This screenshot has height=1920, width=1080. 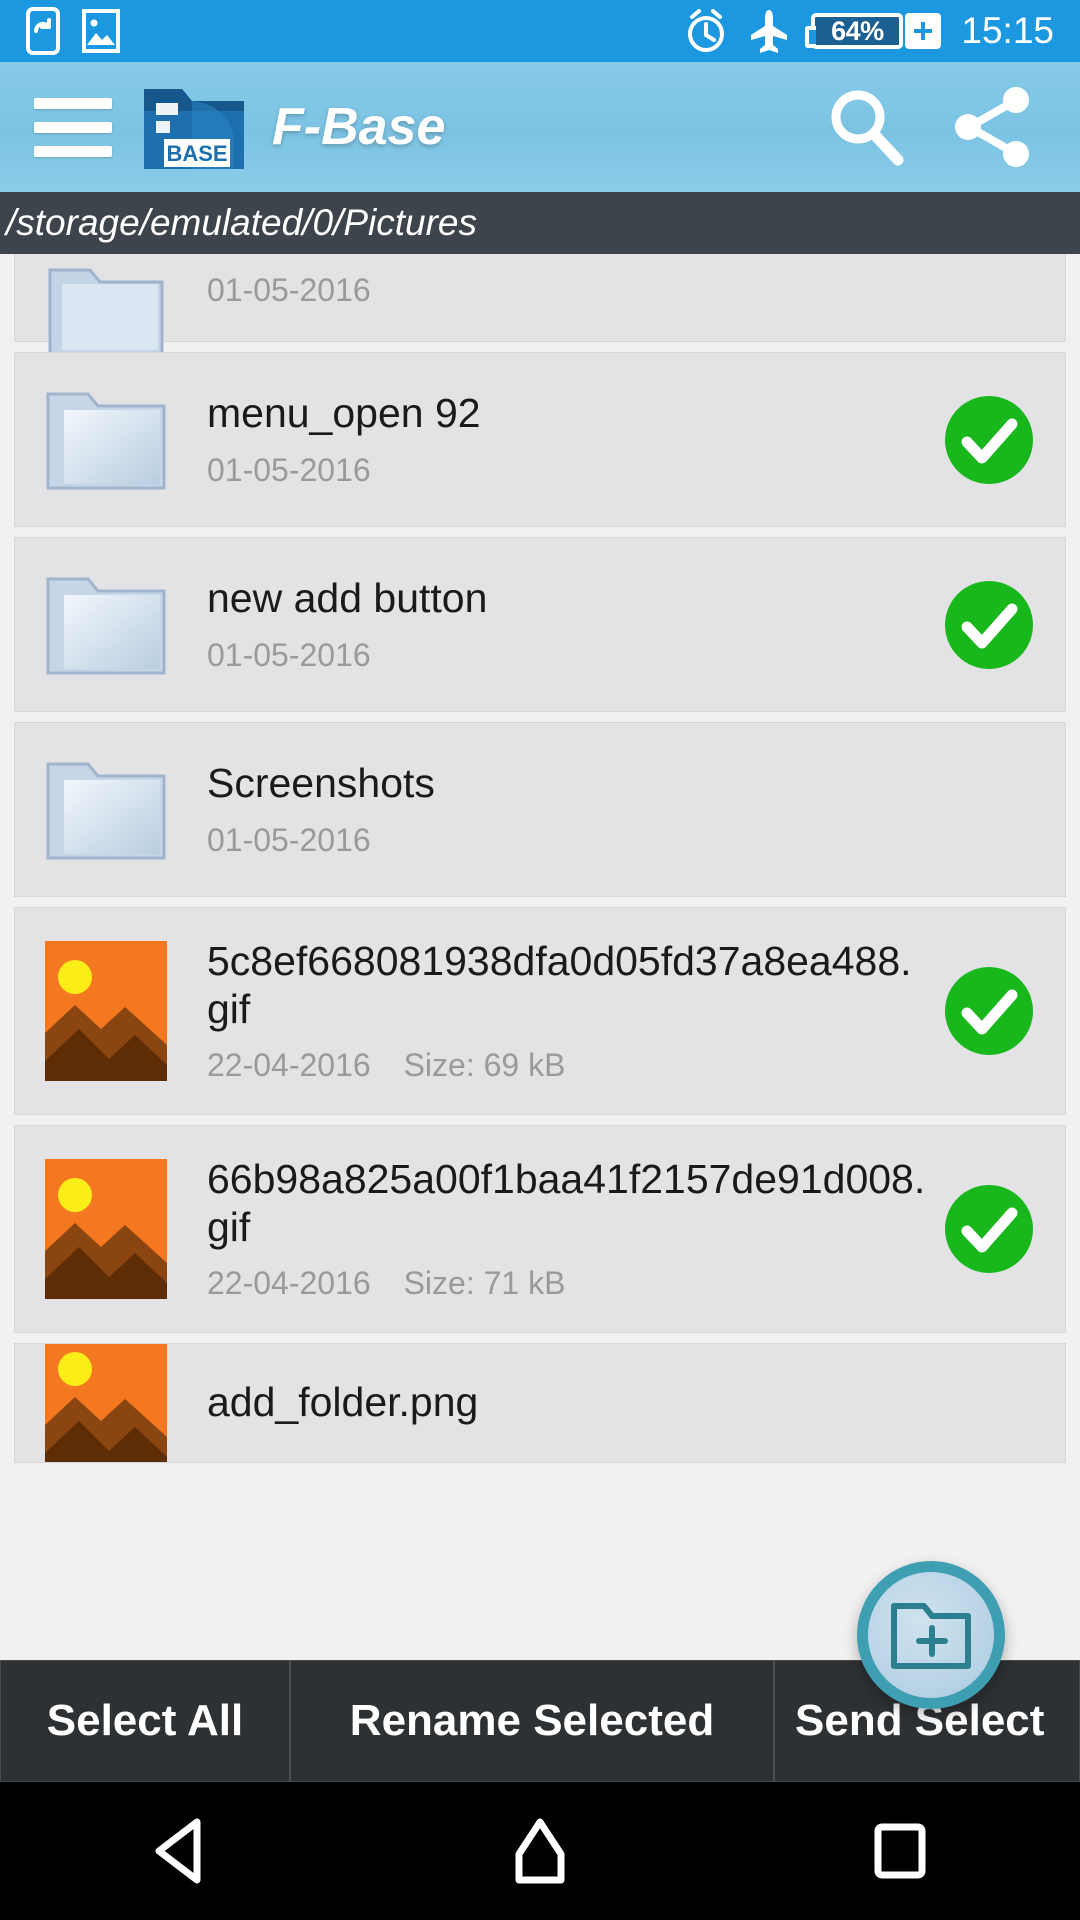 What do you see at coordinates (43, 31) in the screenshot?
I see `screen-rotate-icon` at bounding box center [43, 31].